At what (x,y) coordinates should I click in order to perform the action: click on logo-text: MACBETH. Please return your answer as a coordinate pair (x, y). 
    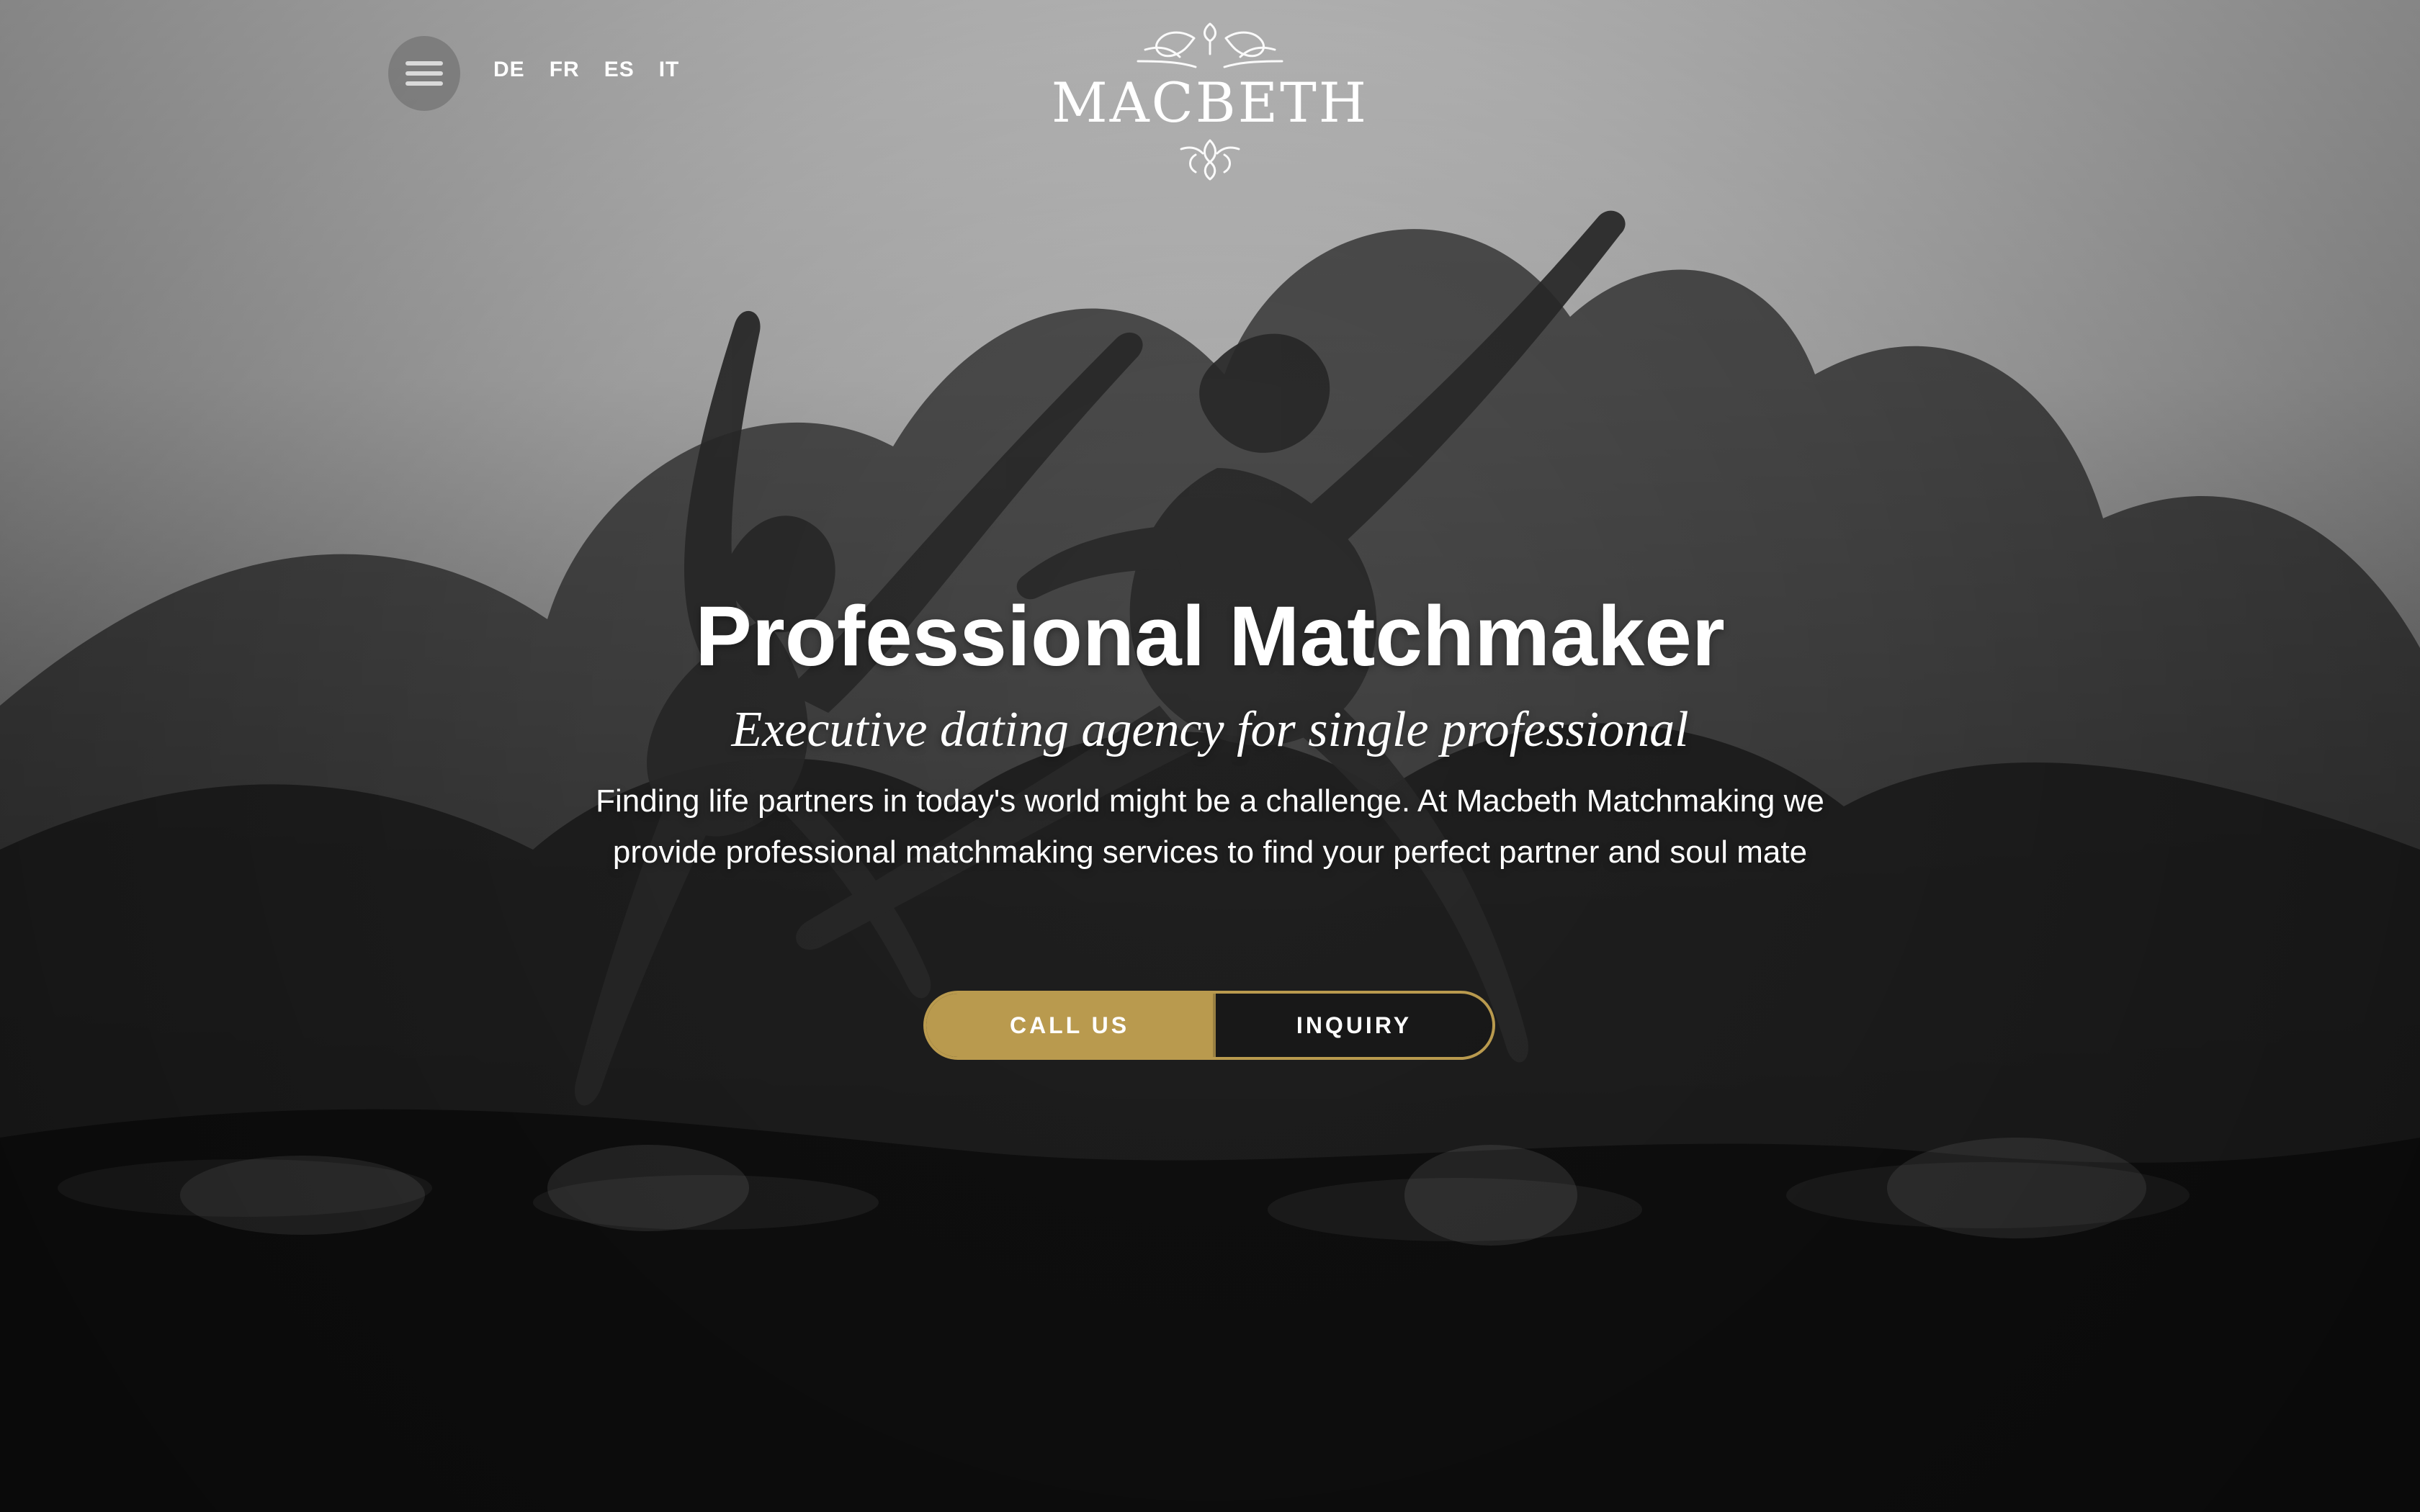
    Looking at the image, I should click on (1210, 103).